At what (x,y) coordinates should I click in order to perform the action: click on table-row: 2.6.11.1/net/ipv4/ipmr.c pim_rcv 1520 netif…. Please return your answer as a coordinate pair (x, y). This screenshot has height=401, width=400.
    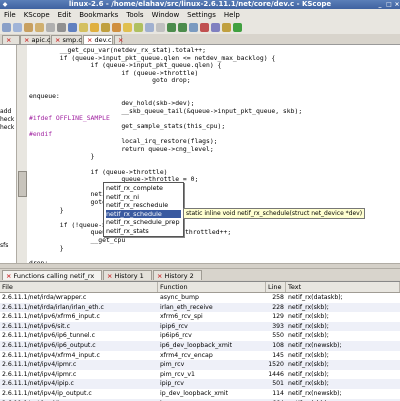
    Looking at the image, I should click on (200, 365).